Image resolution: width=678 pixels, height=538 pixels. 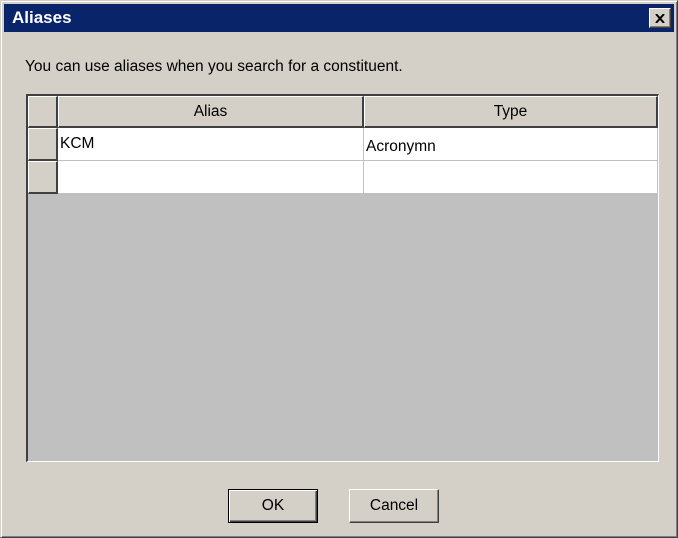 I want to click on column-header-type: Type, so click(x=511, y=112).